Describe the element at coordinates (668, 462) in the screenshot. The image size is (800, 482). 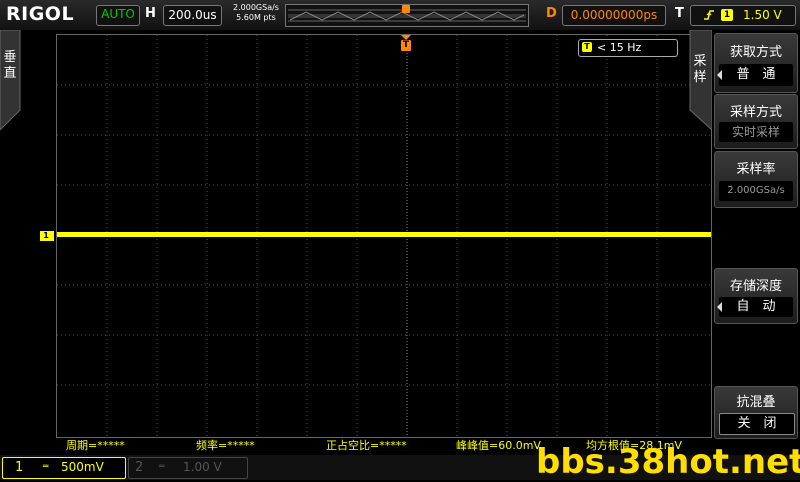
I see `site-watermark: bbs.38hot.net` at that location.